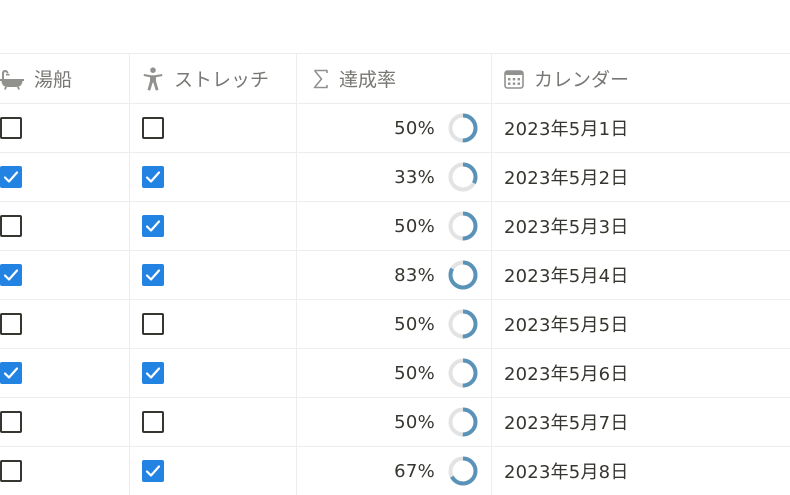  What do you see at coordinates (321, 79) in the screenshot?
I see `sigma-icon` at bounding box center [321, 79].